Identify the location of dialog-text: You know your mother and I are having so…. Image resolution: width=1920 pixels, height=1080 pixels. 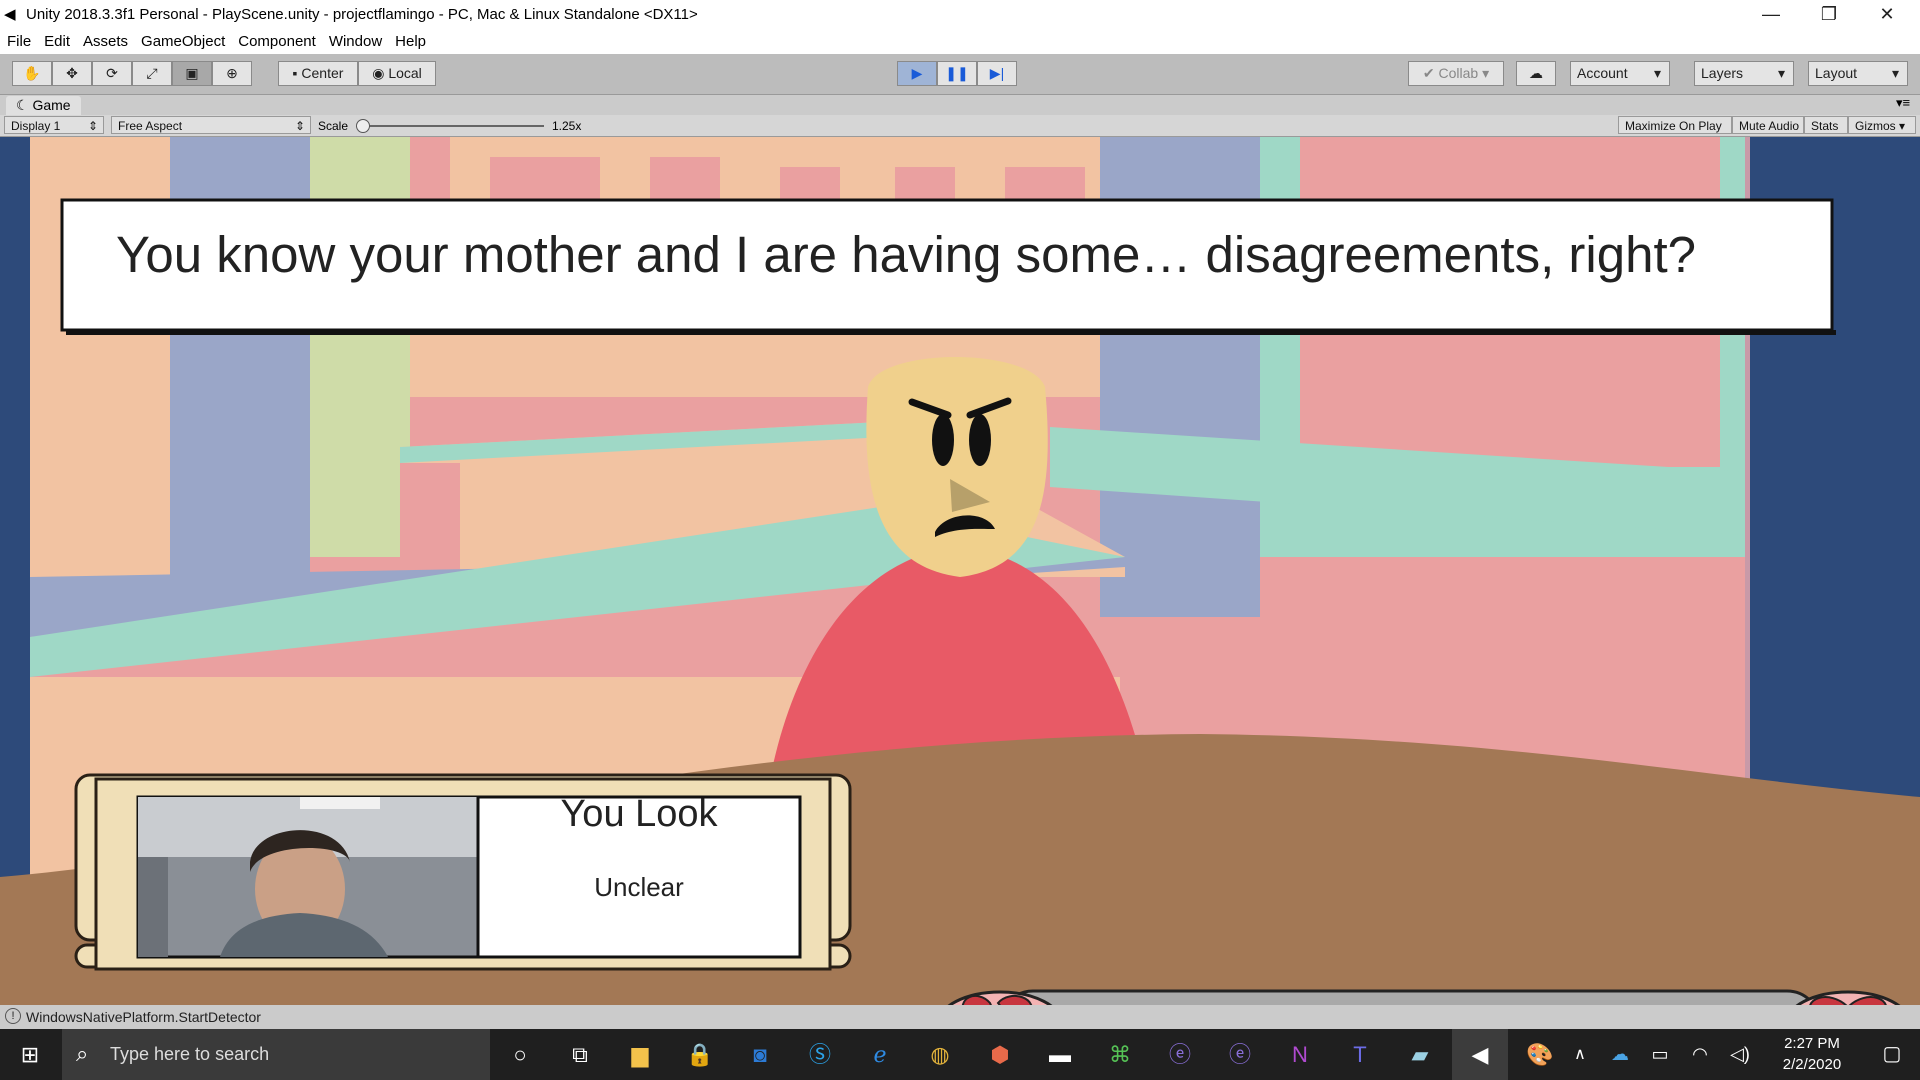
(906, 254).